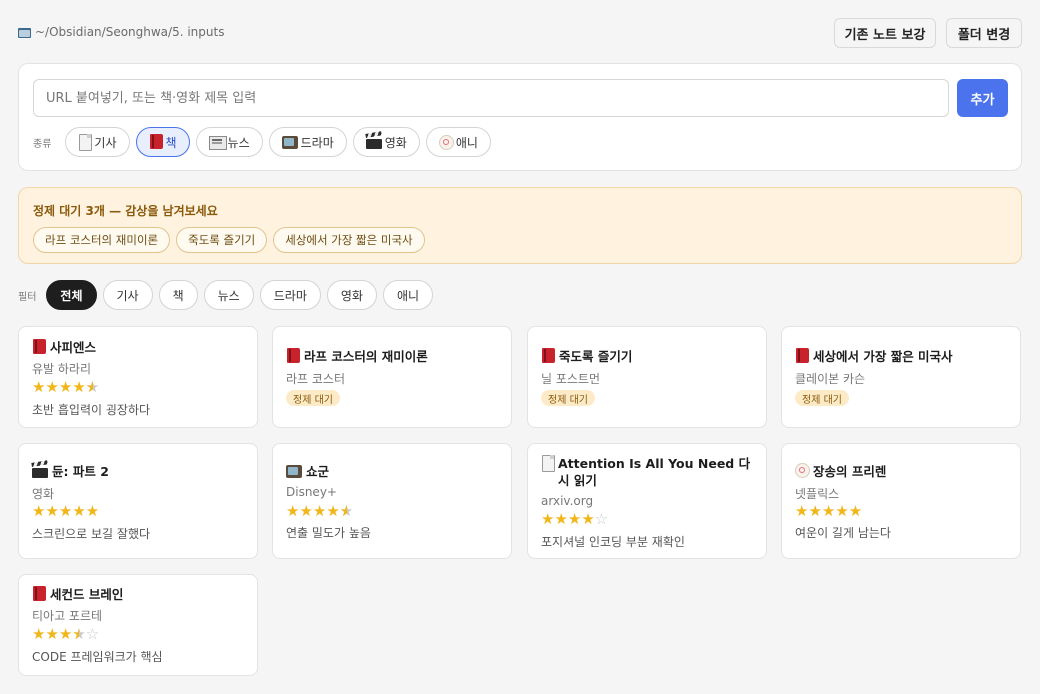 The image size is (1040, 694). What do you see at coordinates (885, 33) in the screenshot?
I see `salvage-notes-button: 기존 노트 보강` at bounding box center [885, 33].